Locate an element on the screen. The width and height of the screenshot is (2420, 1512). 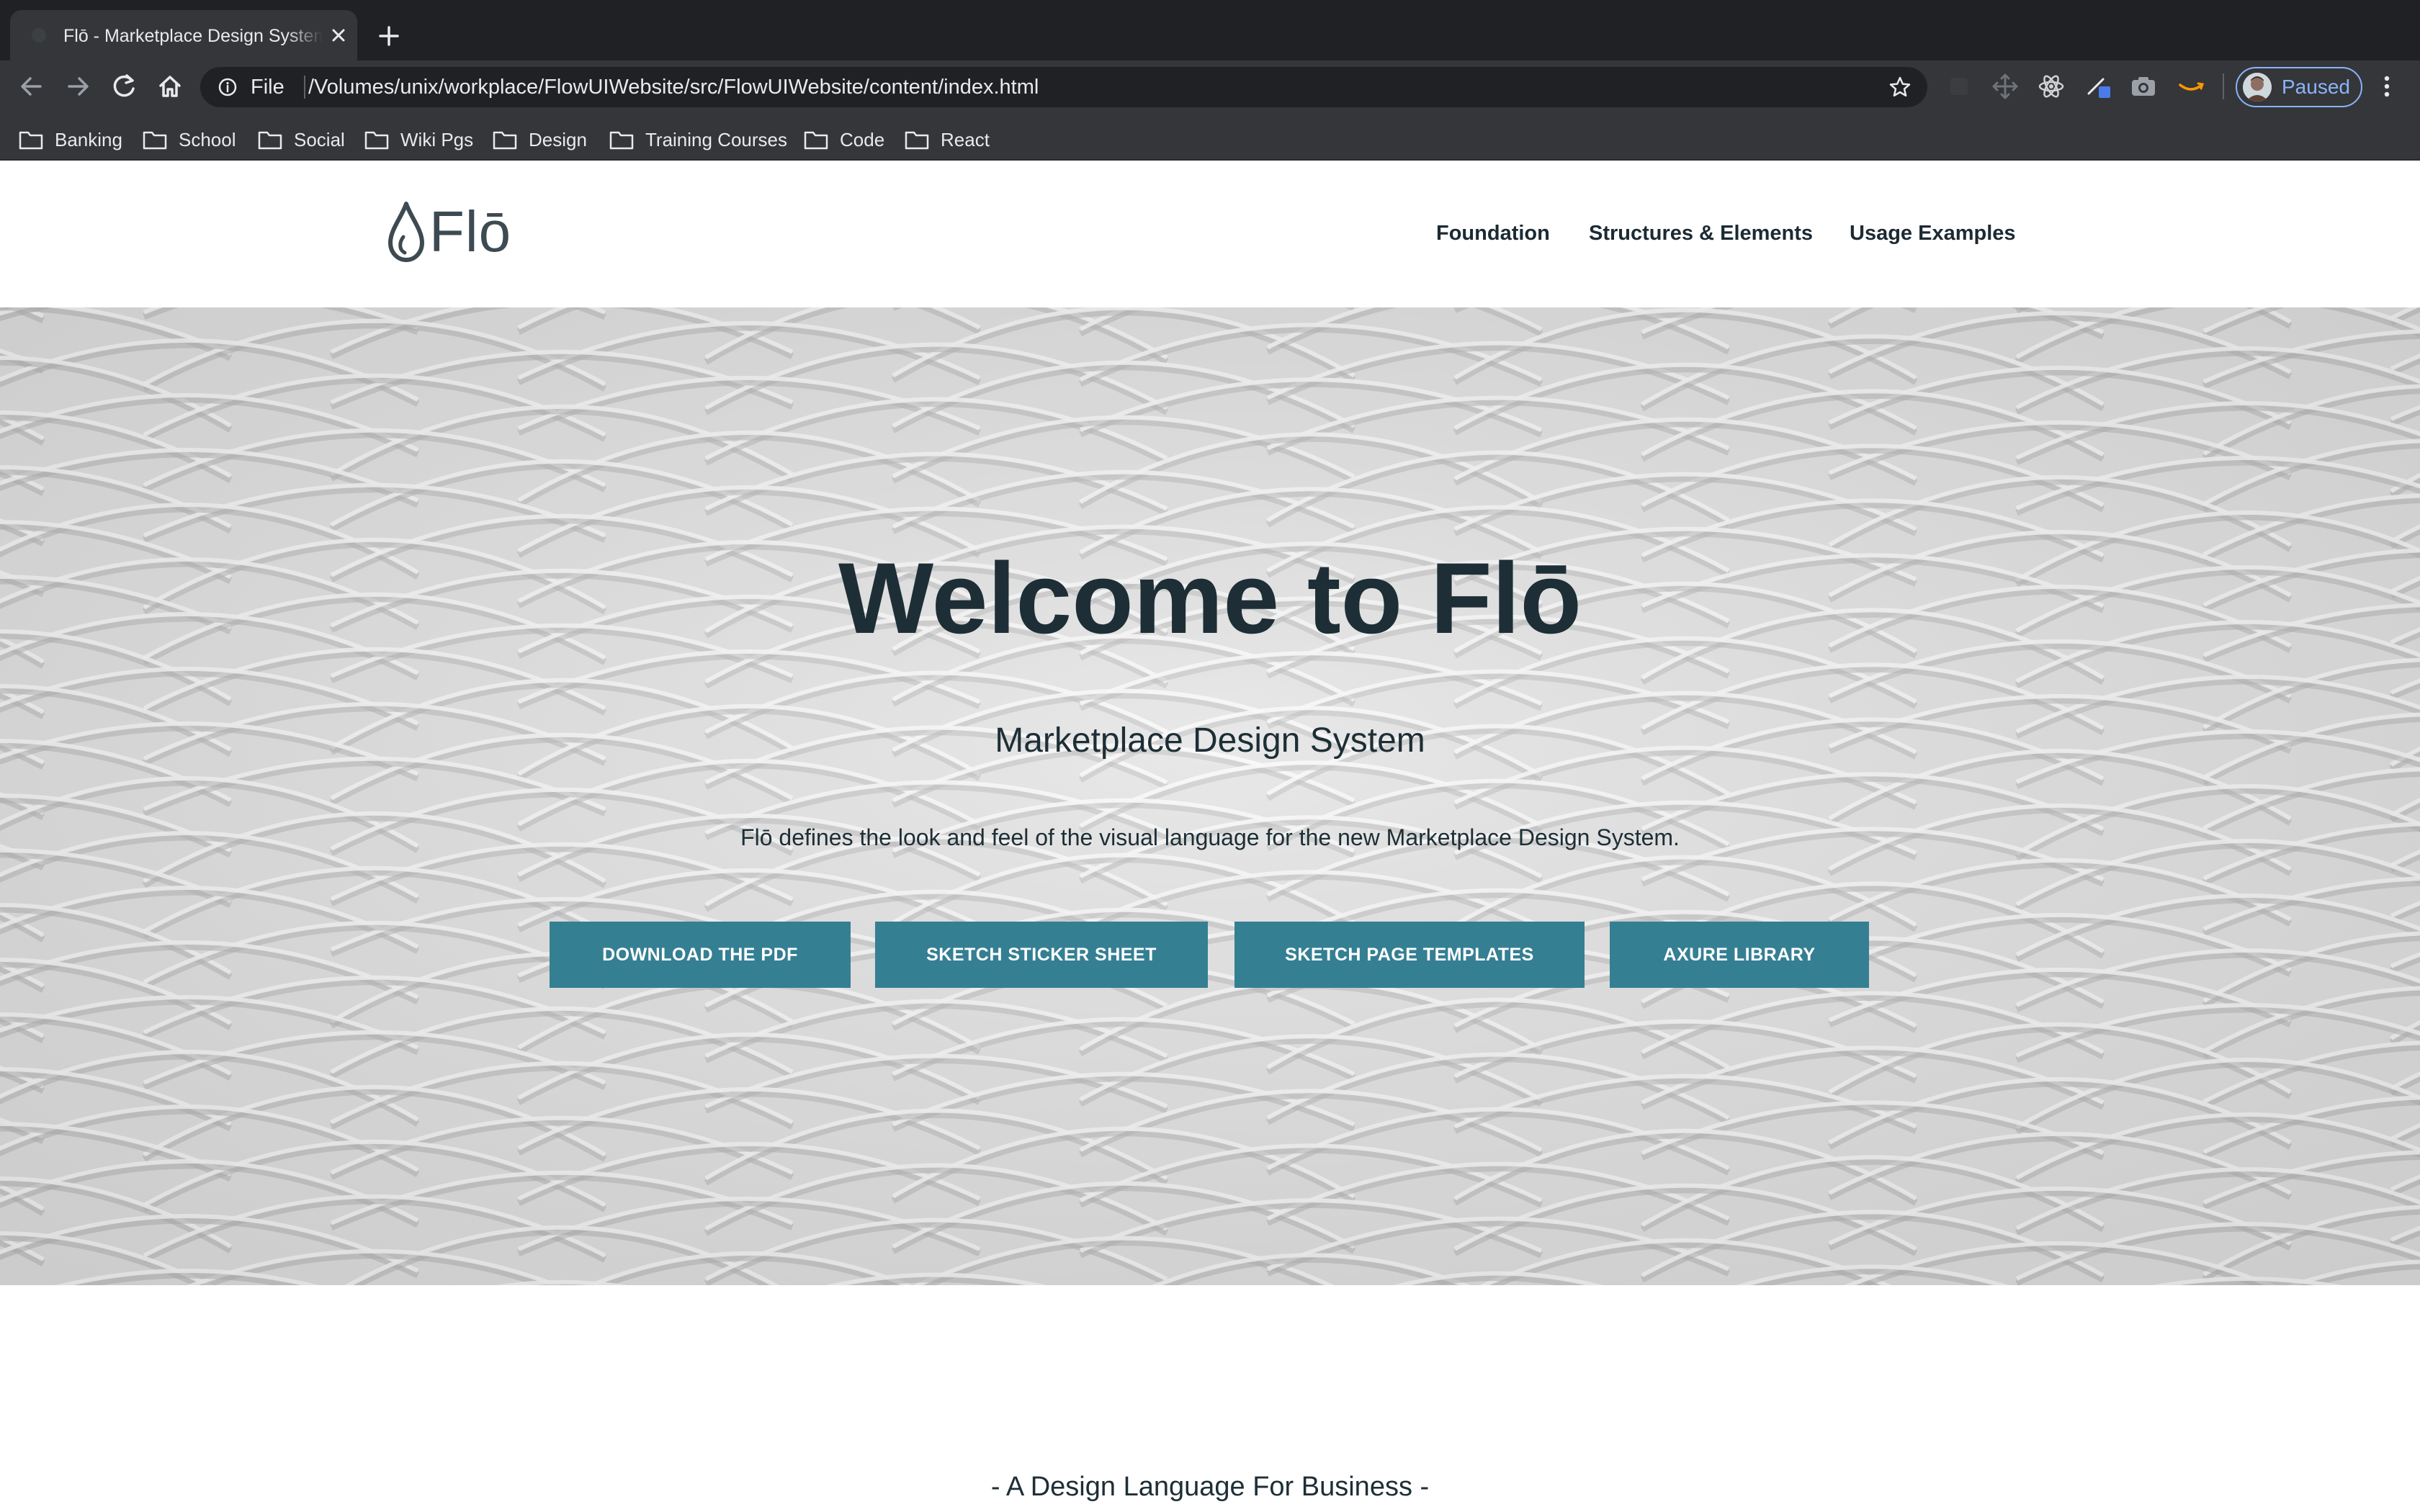
bookmark-banking: Banking is located at coordinates (70, 140).